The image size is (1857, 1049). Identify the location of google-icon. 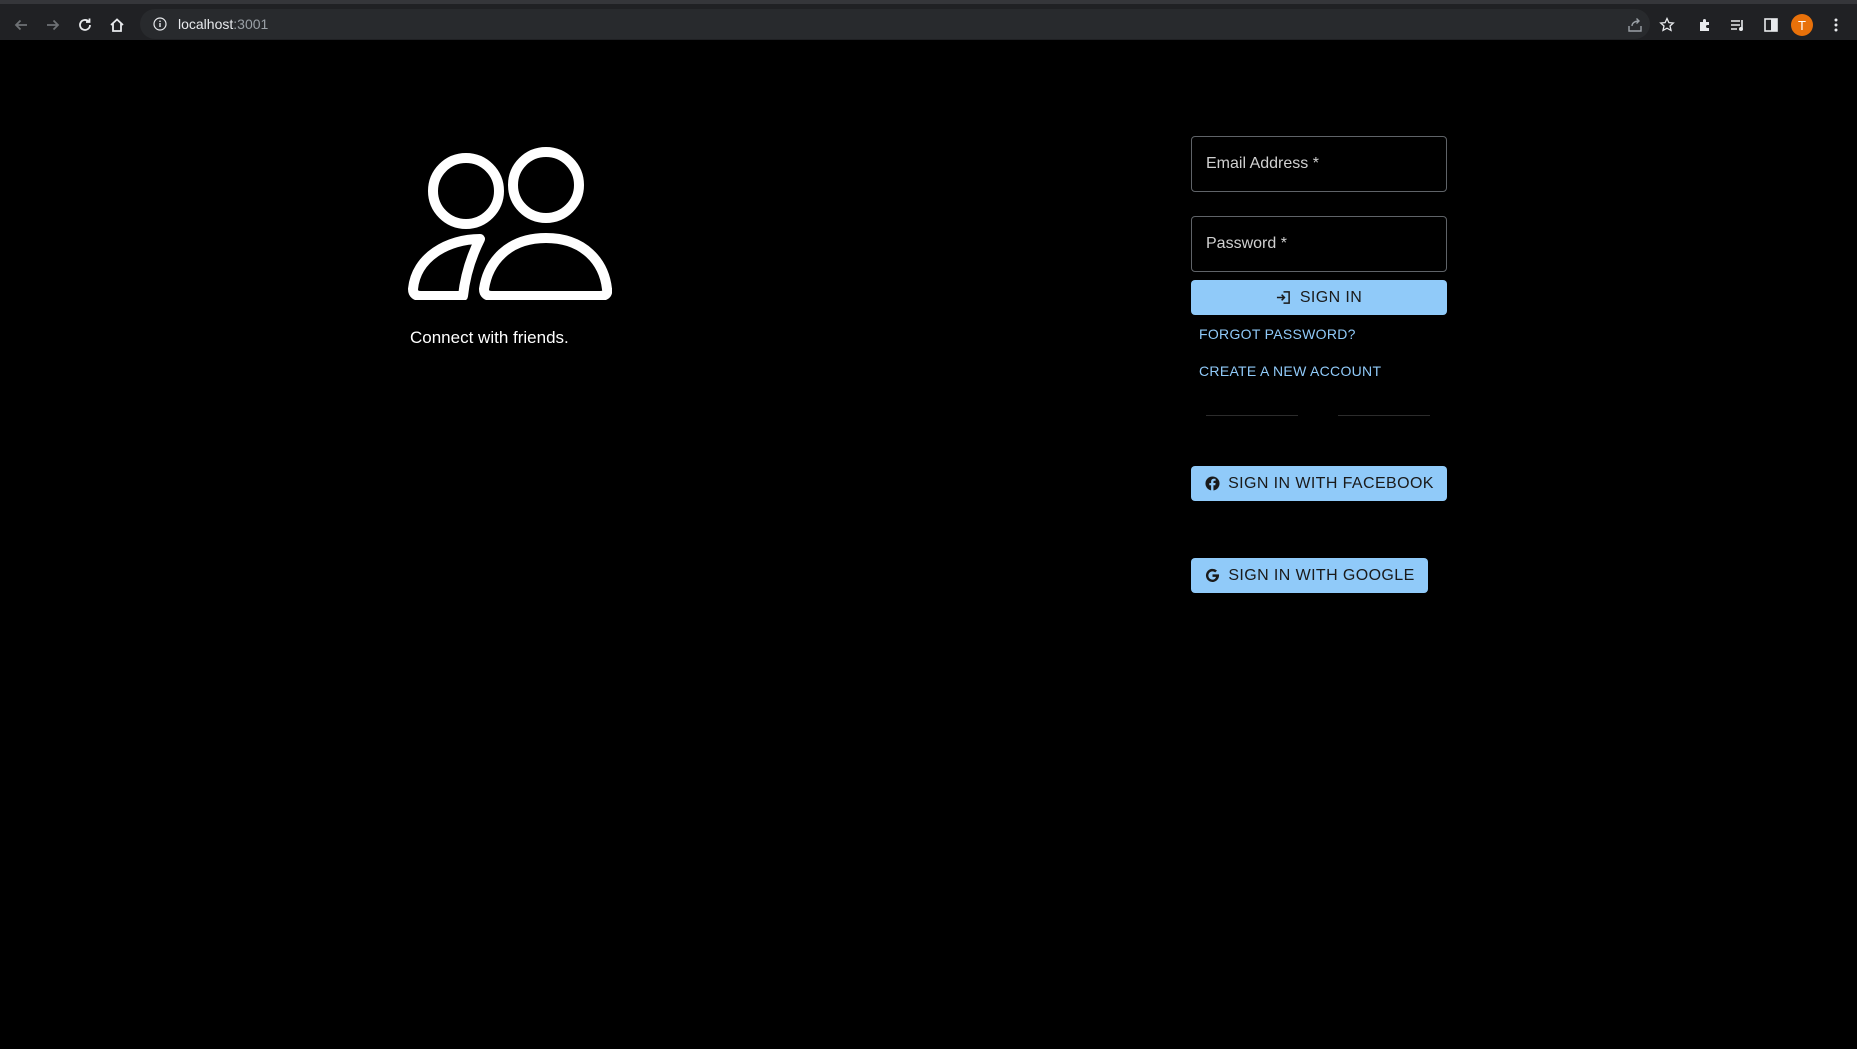
(1212, 576).